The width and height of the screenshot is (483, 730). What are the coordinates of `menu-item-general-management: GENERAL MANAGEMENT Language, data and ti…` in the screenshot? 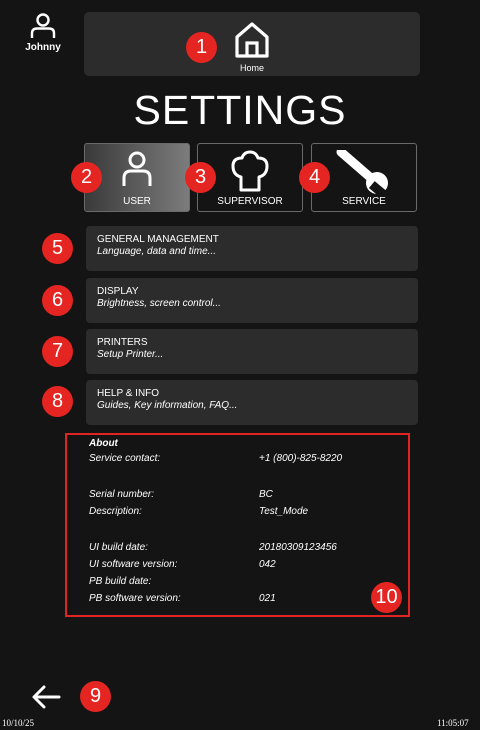 It's located at (252, 248).